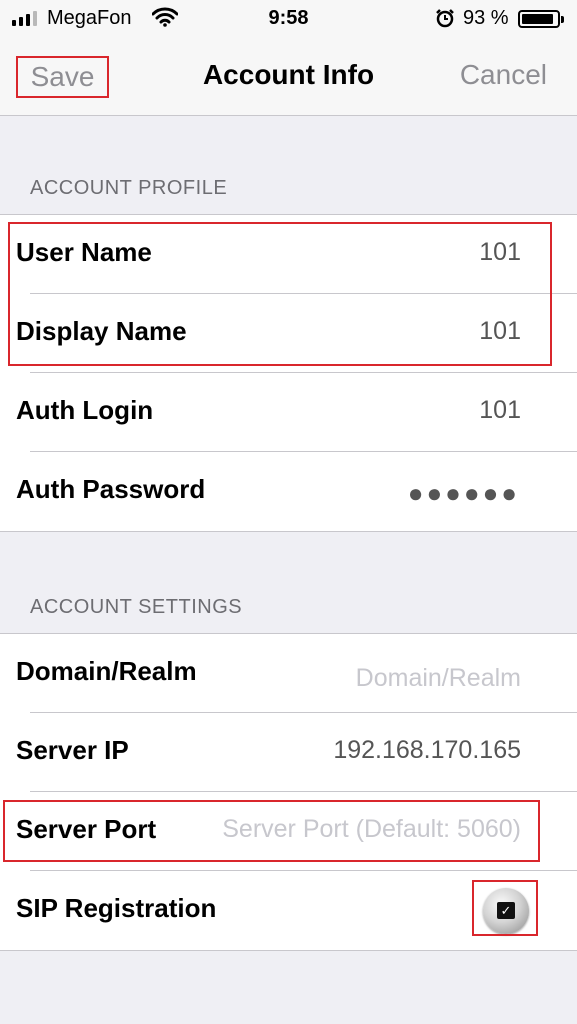 The width and height of the screenshot is (577, 1024). Describe the element at coordinates (464, 493) in the screenshot. I see `auth-password-field: ●●●●●●` at that location.